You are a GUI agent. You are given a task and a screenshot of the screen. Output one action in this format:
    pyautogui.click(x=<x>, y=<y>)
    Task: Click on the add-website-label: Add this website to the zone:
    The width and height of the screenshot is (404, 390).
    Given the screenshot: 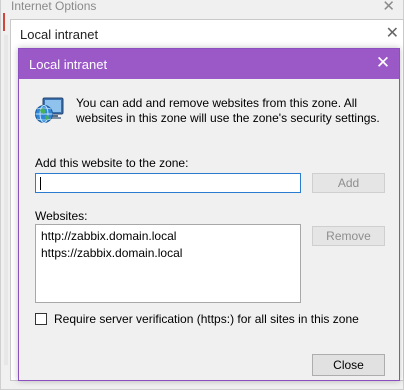 What is the action you would take?
    pyautogui.click(x=112, y=163)
    